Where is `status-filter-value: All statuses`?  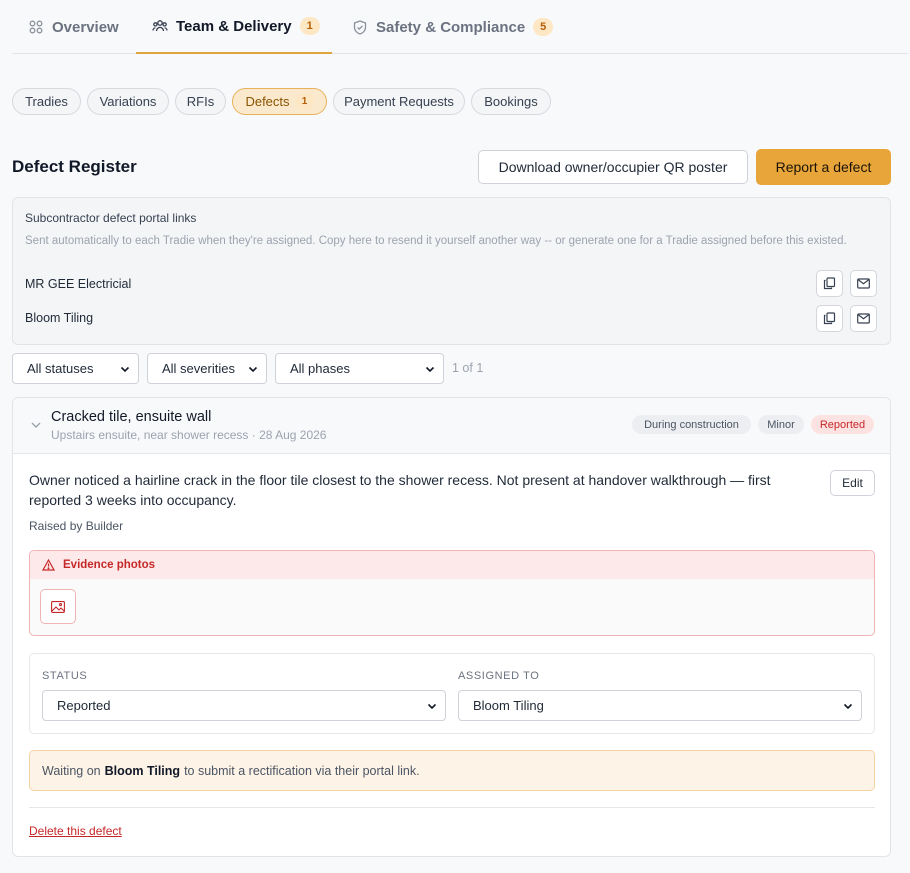 status-filter-value: All statuses is located at coordinates (60, 368).